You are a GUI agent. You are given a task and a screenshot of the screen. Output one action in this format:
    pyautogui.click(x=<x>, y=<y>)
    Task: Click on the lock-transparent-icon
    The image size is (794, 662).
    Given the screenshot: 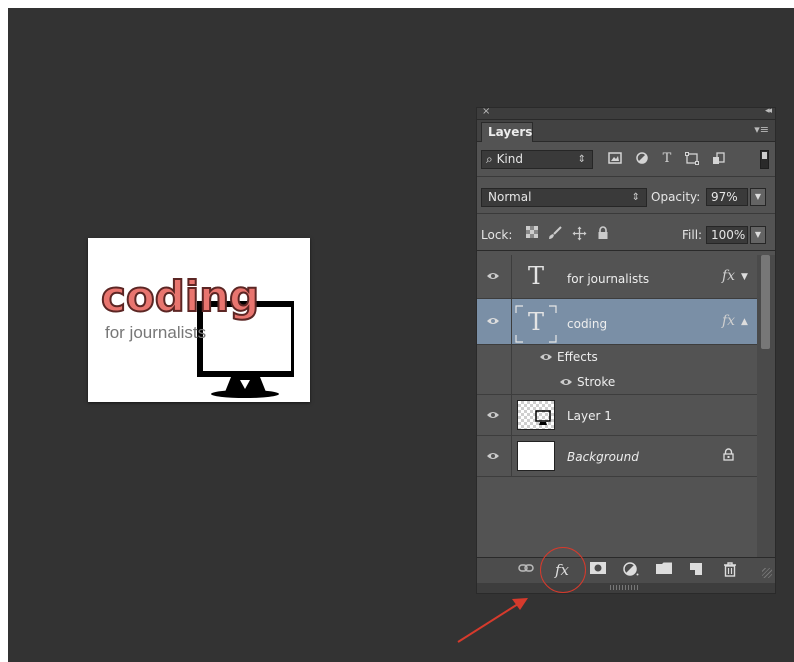 What is the action you would take?
    pyautogui.click(x=532, y=234)
    